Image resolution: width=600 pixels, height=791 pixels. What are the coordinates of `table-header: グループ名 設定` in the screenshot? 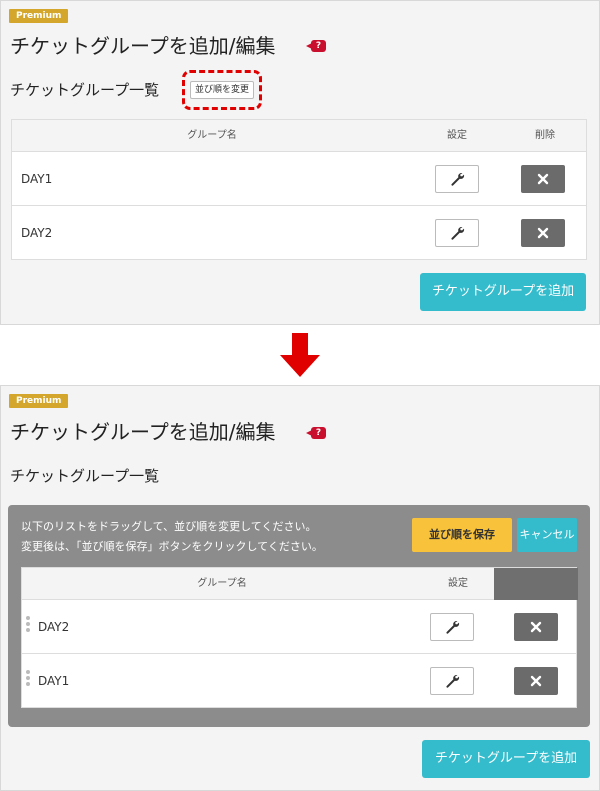 It's located at (300, 584).